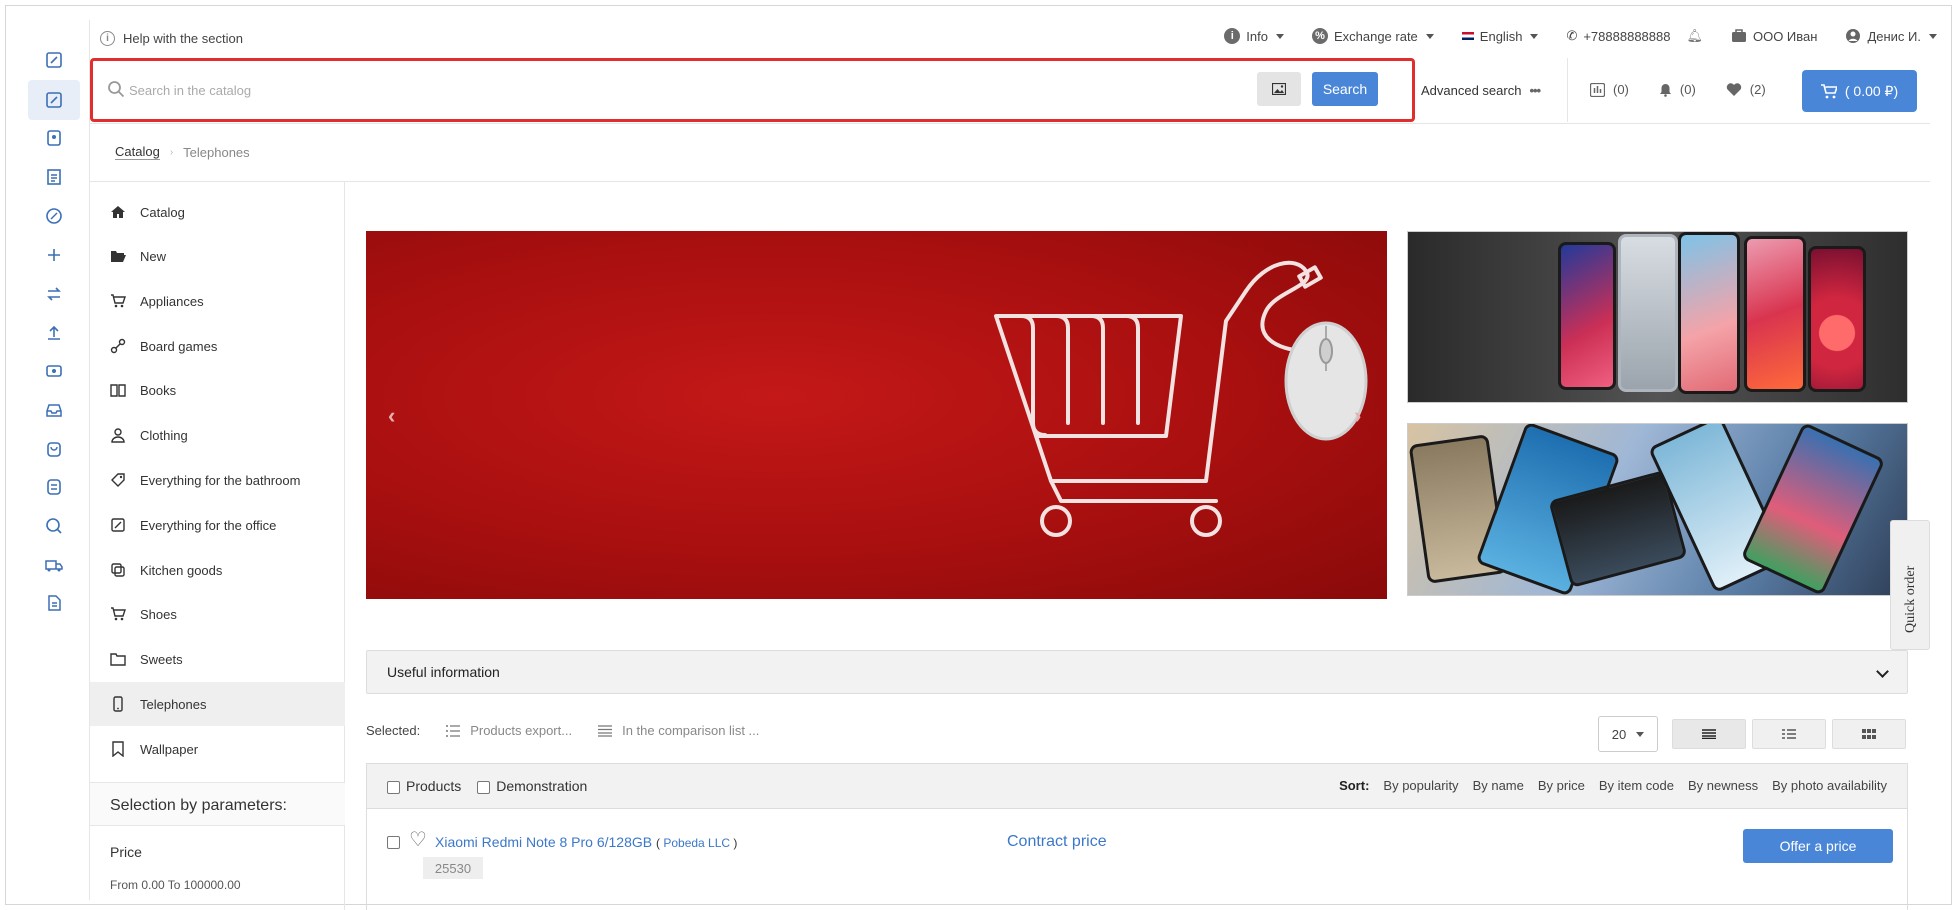  Describe the element at coordinates (1535, 90) in the screenshot. I see `more-dots-icon: •••` at that location.